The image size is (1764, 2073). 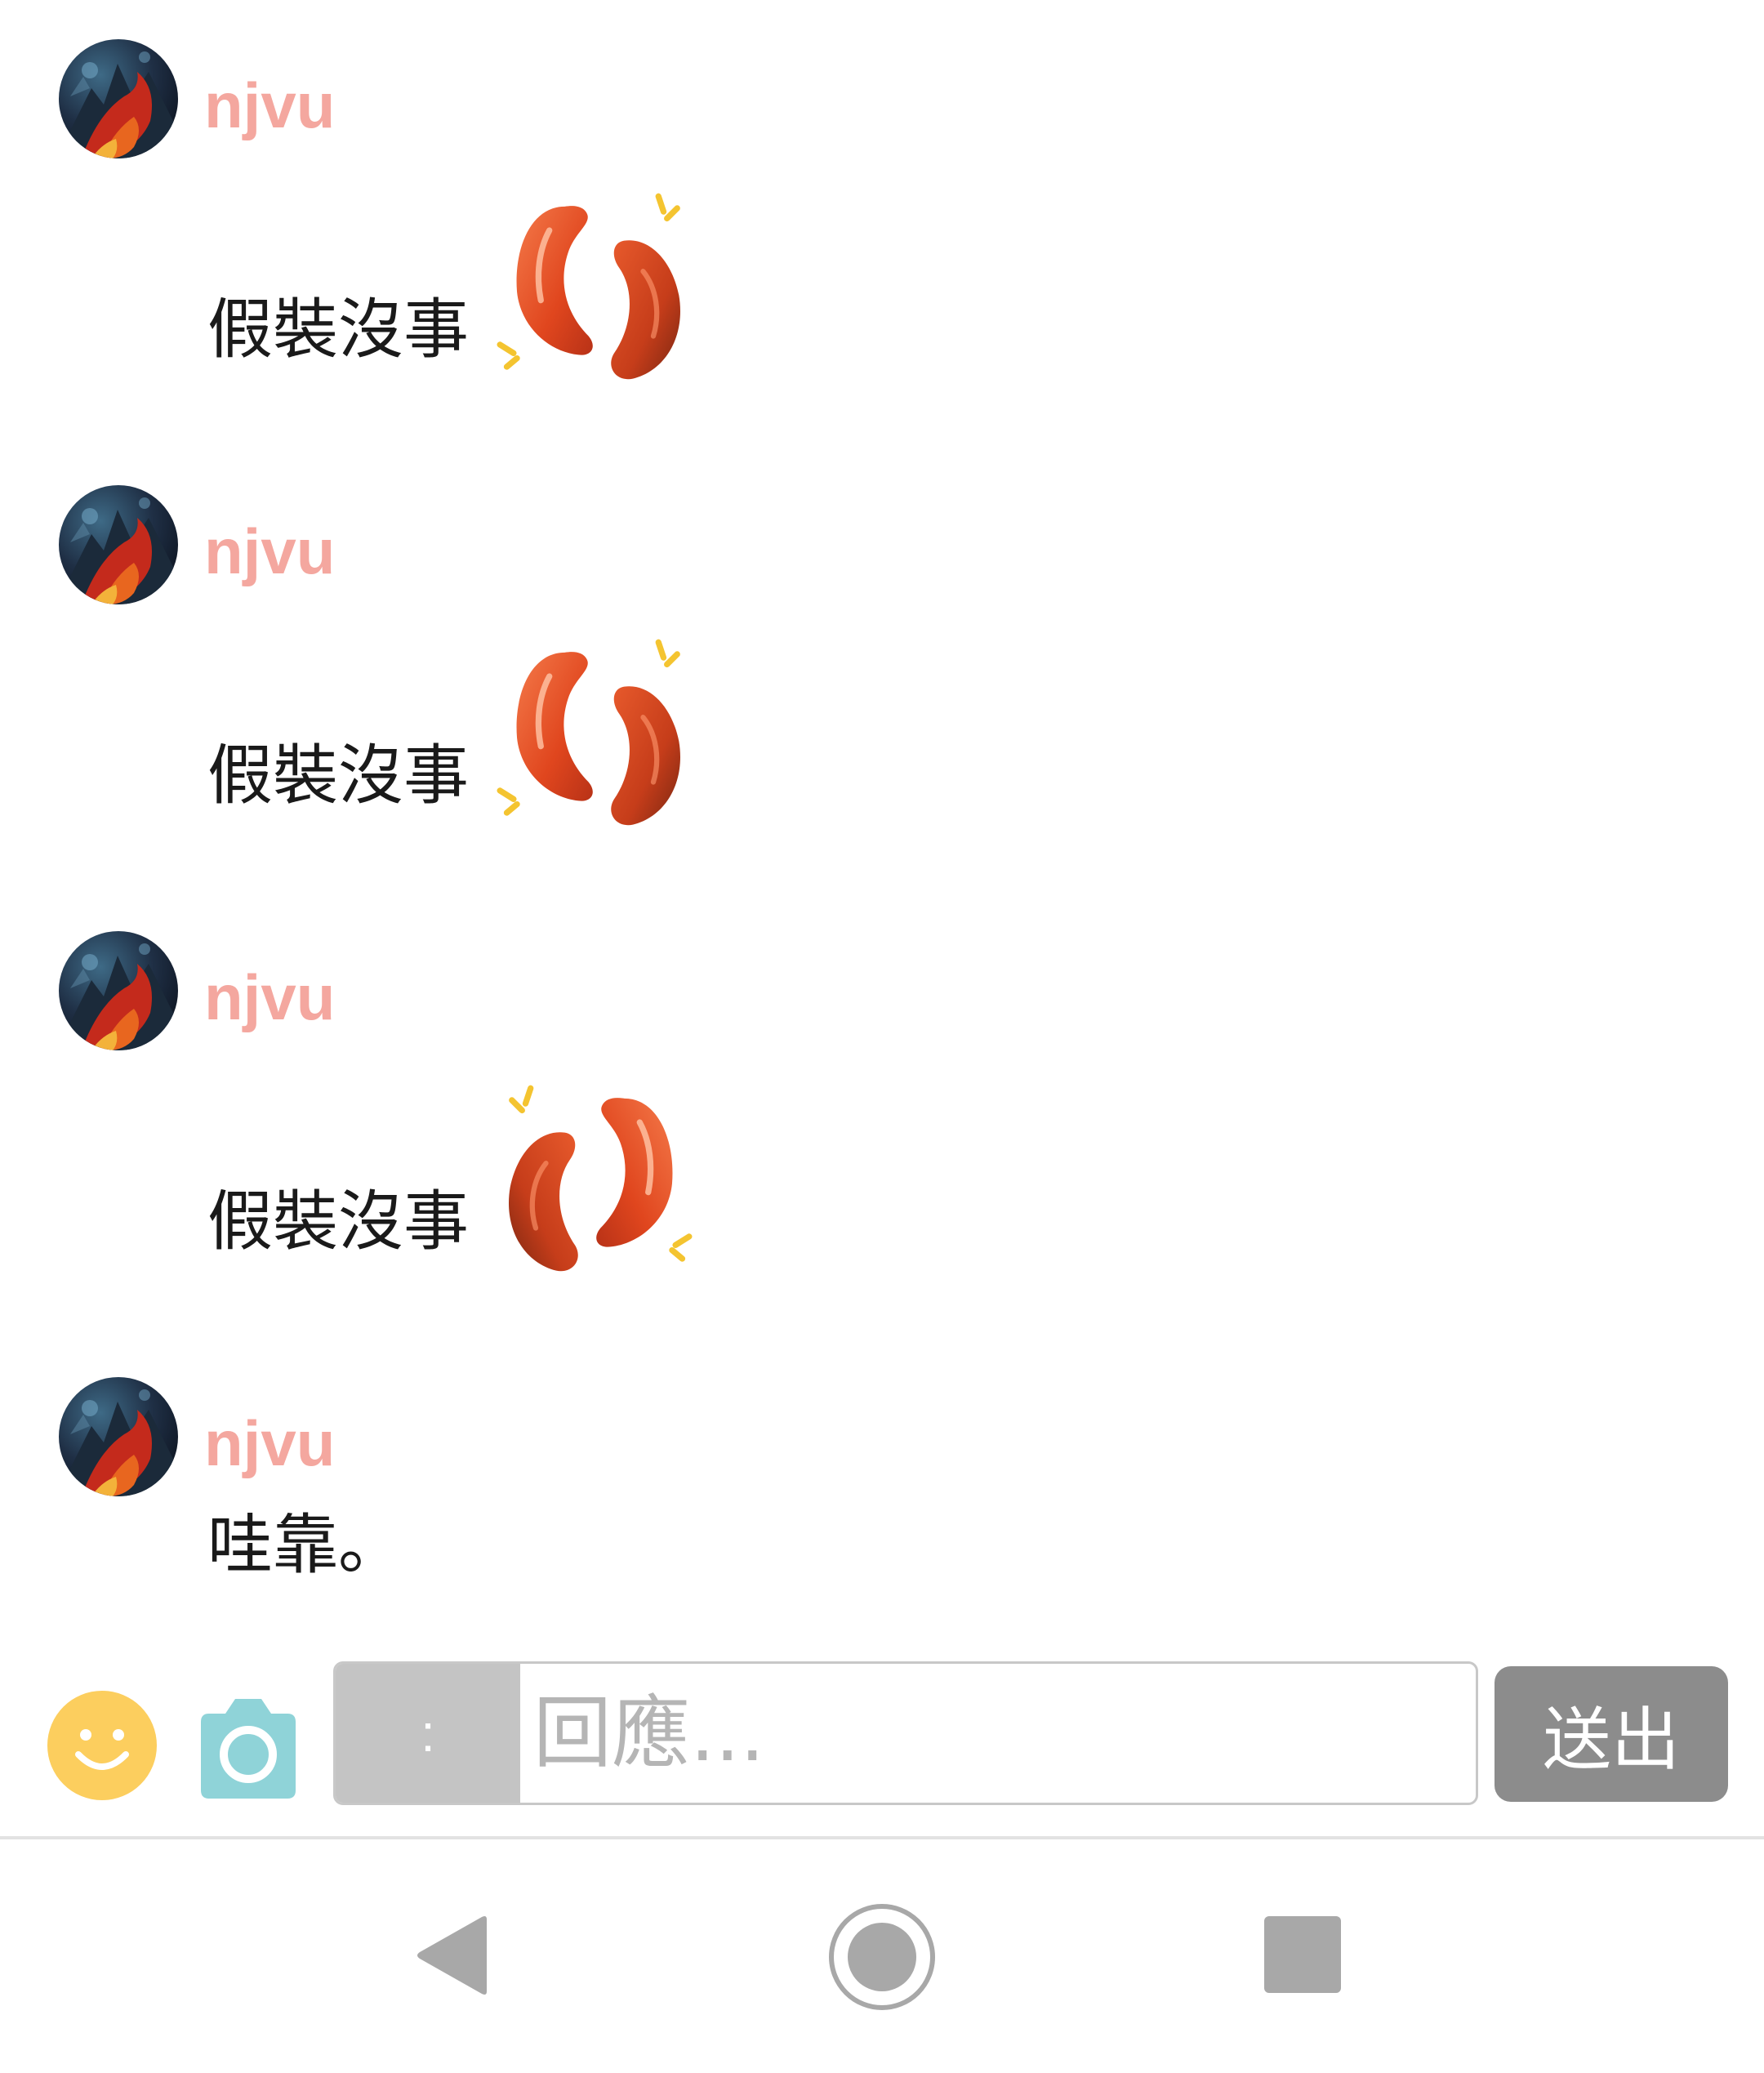 I want to click on home-circle-icon, so click(x=882, y=1957).